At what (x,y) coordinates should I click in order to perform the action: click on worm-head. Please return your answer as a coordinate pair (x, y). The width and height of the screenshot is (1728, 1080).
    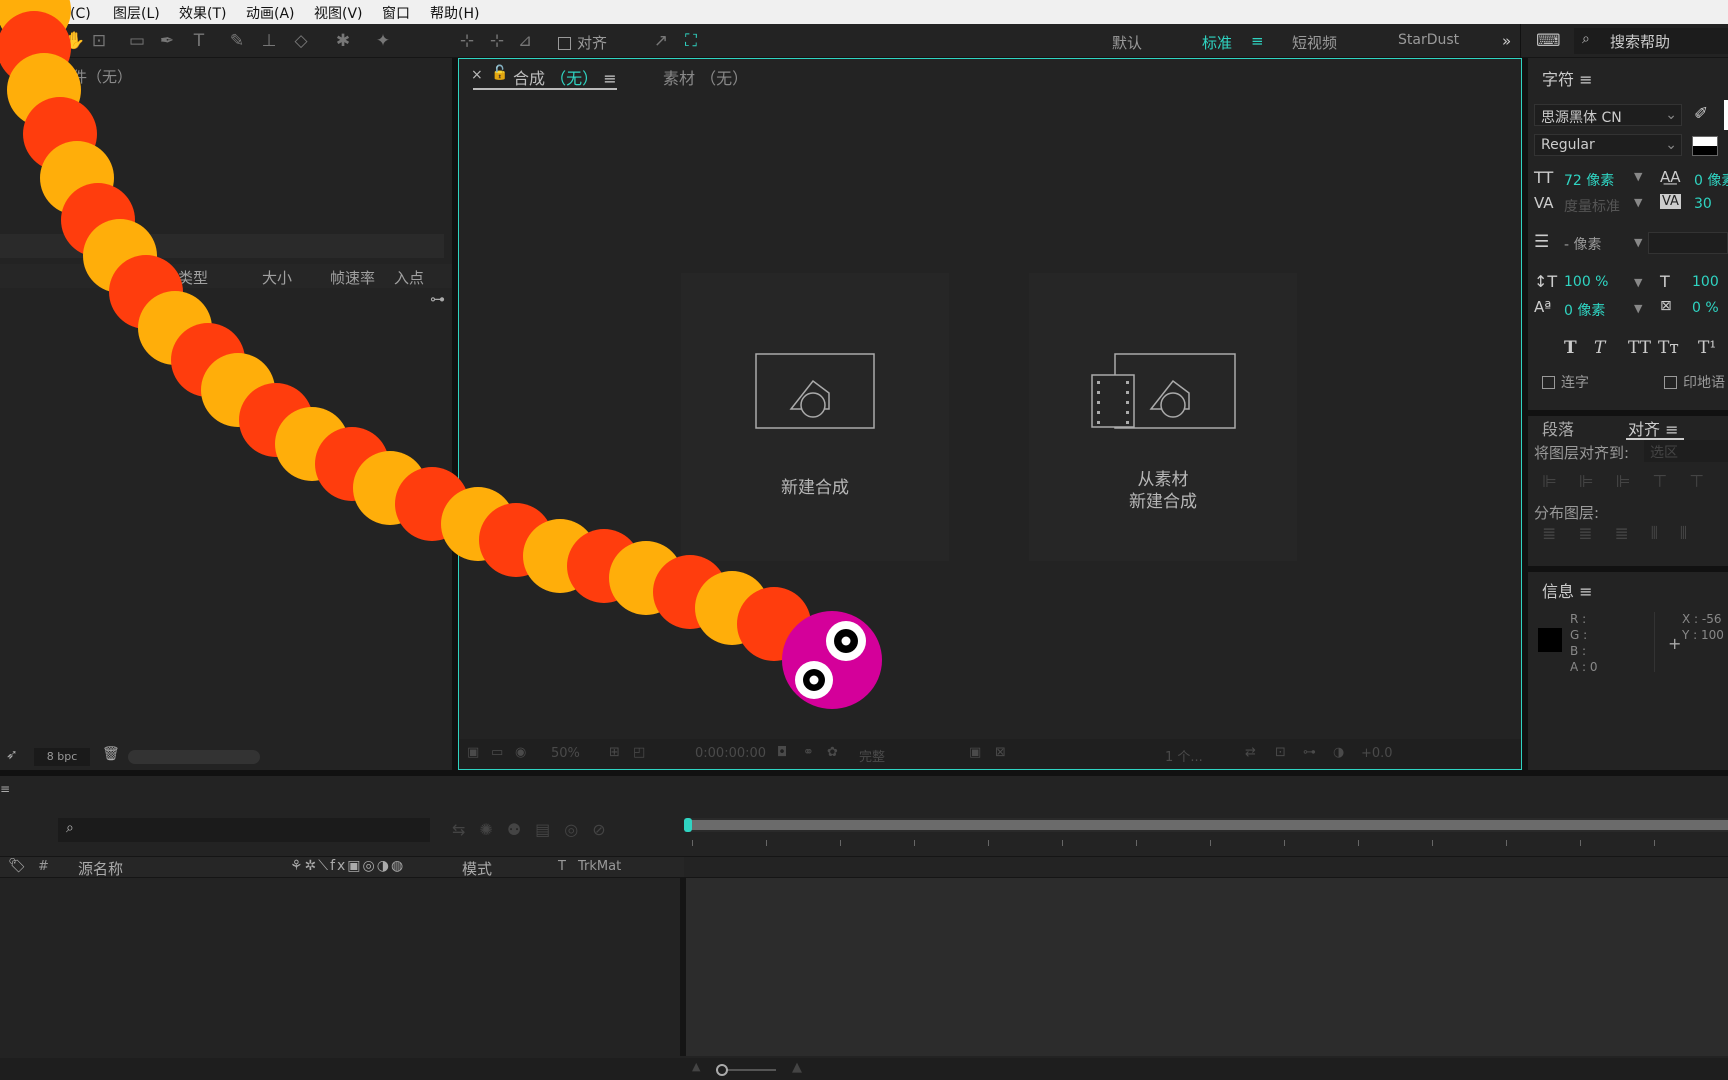
    Looking at the image, I should click on (832, 660).